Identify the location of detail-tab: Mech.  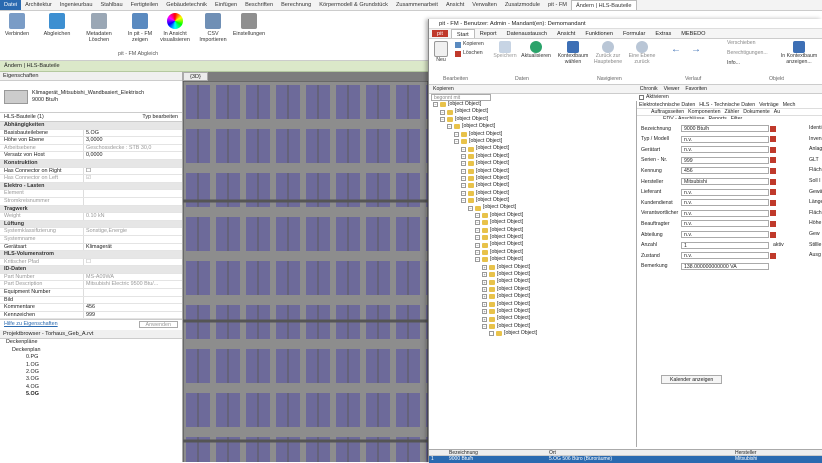
(789, 105).